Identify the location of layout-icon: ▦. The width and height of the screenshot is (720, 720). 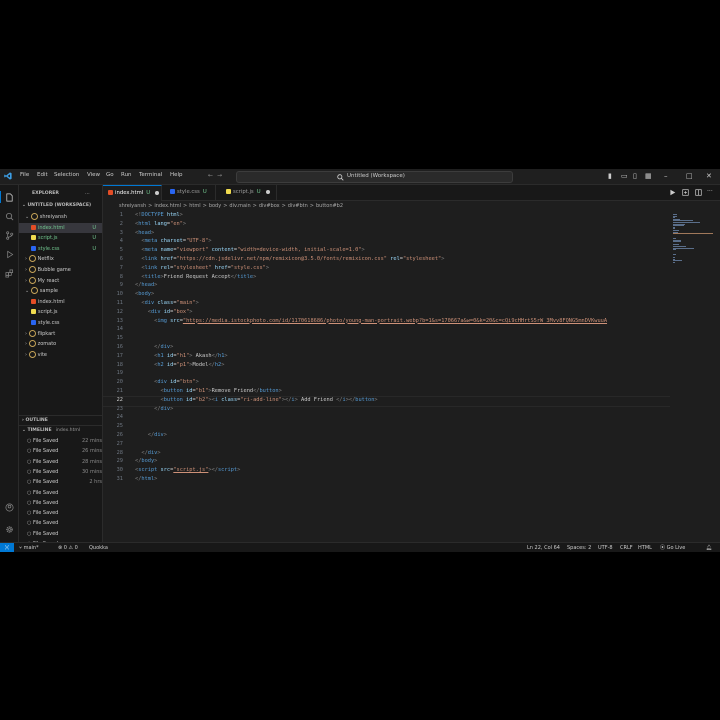
(648, 176).